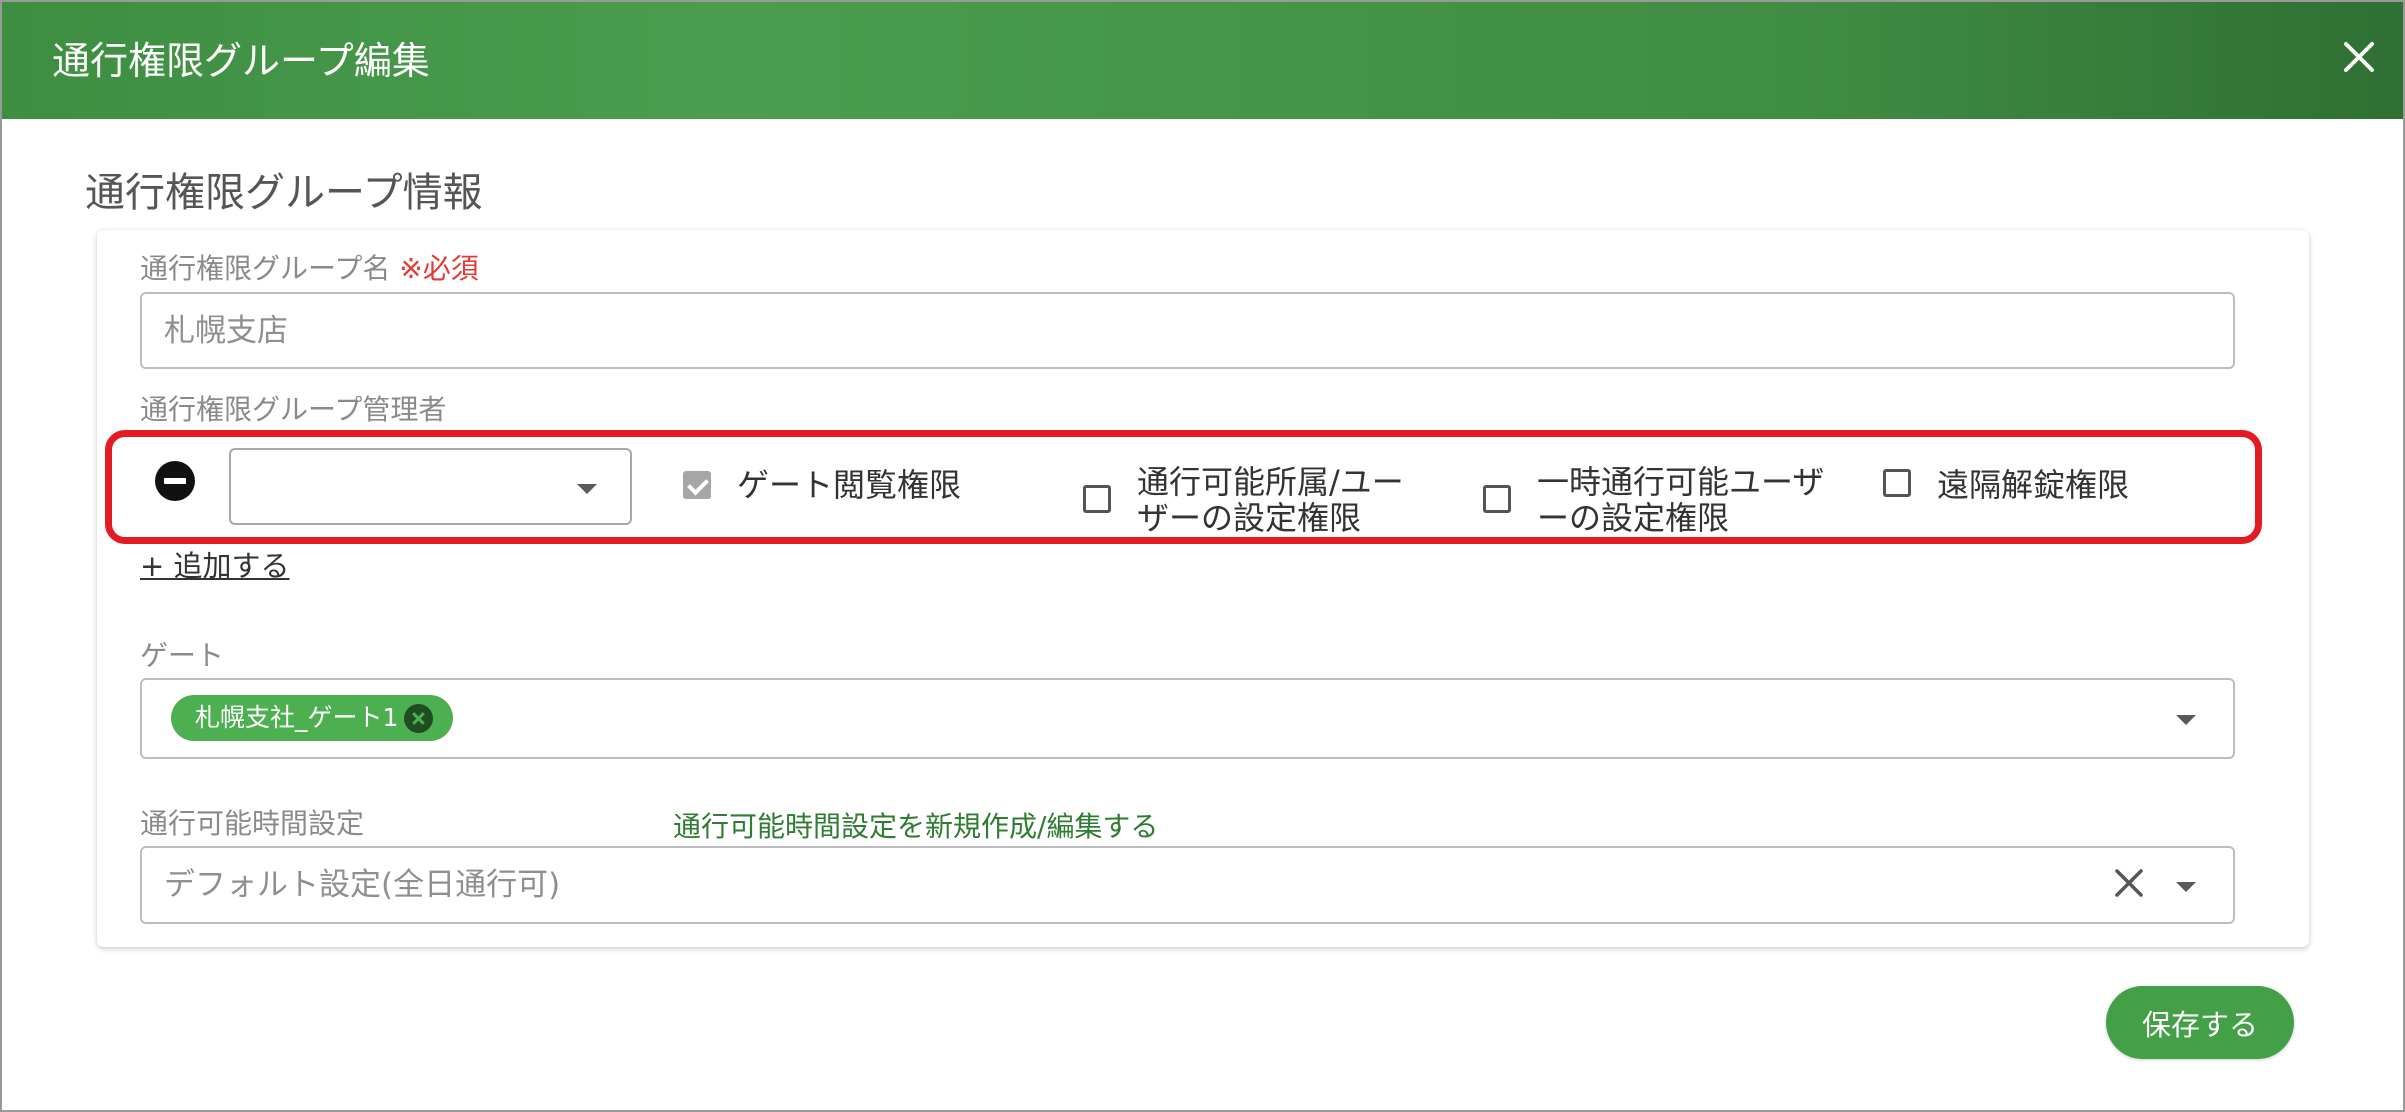  Describe the element at coordinates (284, 193) in the screenshot. I see `section-title: 通行権限グループ情報` at that location.